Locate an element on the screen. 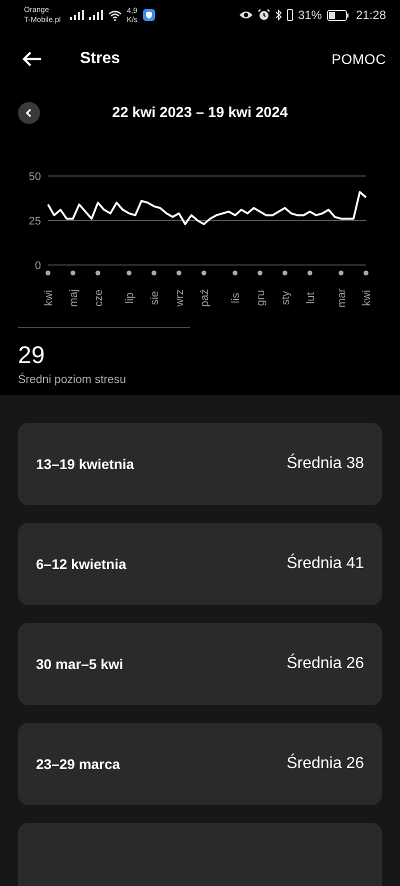 This screenshot has height=886, width=400. back-arrow-icon is located at coordinates (32, 59).